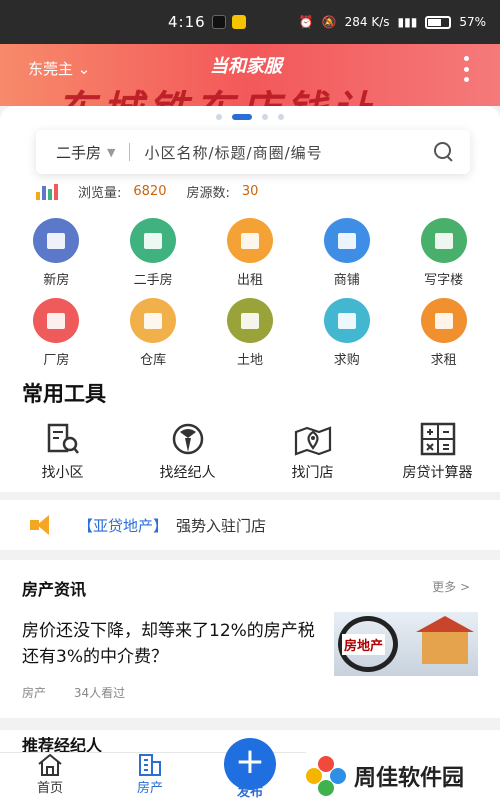  Describe the element at coordinates (306, 22) in the screenshot. I see `alarm-icon: ⏰` at that location.